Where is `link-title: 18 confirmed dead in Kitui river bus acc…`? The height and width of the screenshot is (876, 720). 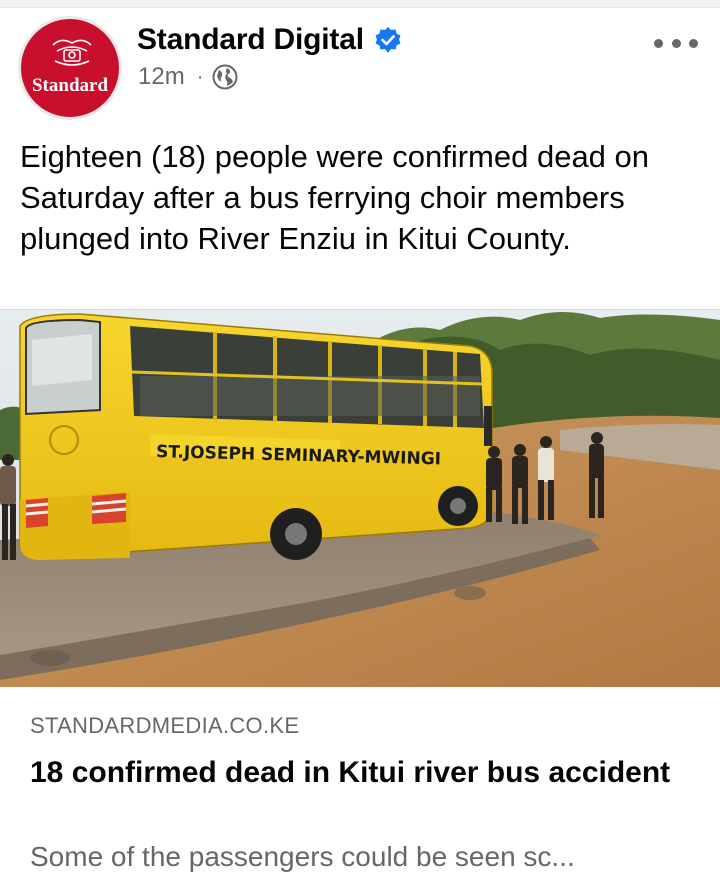
link-title: 18 confirmed dead in Kitui river bus acc… is located at coordinates (355, 773).